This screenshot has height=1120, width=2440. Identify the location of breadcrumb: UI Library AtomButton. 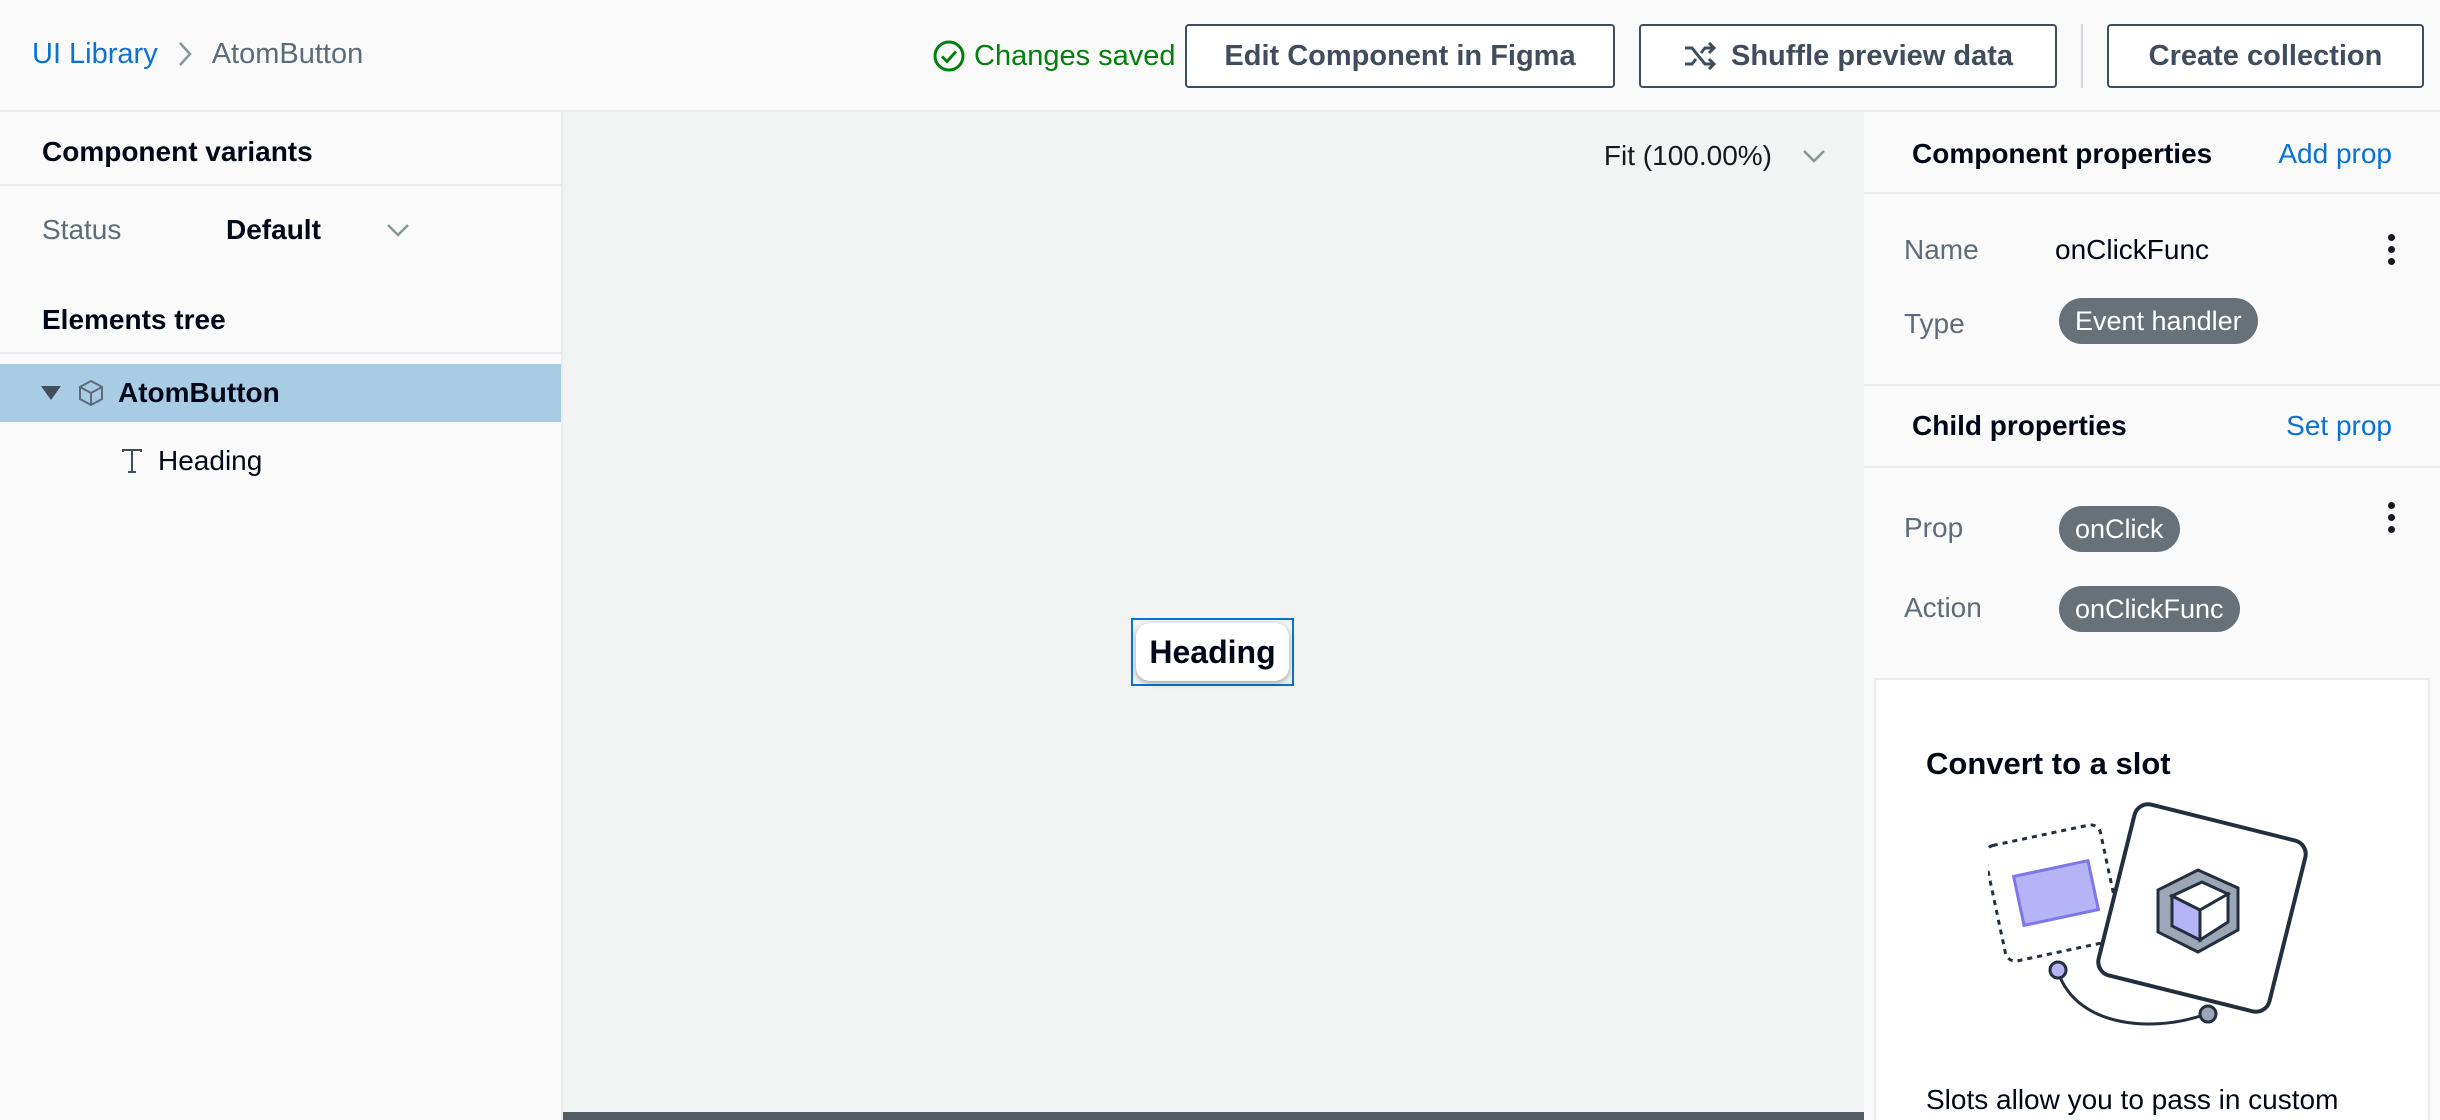
(197, 54).